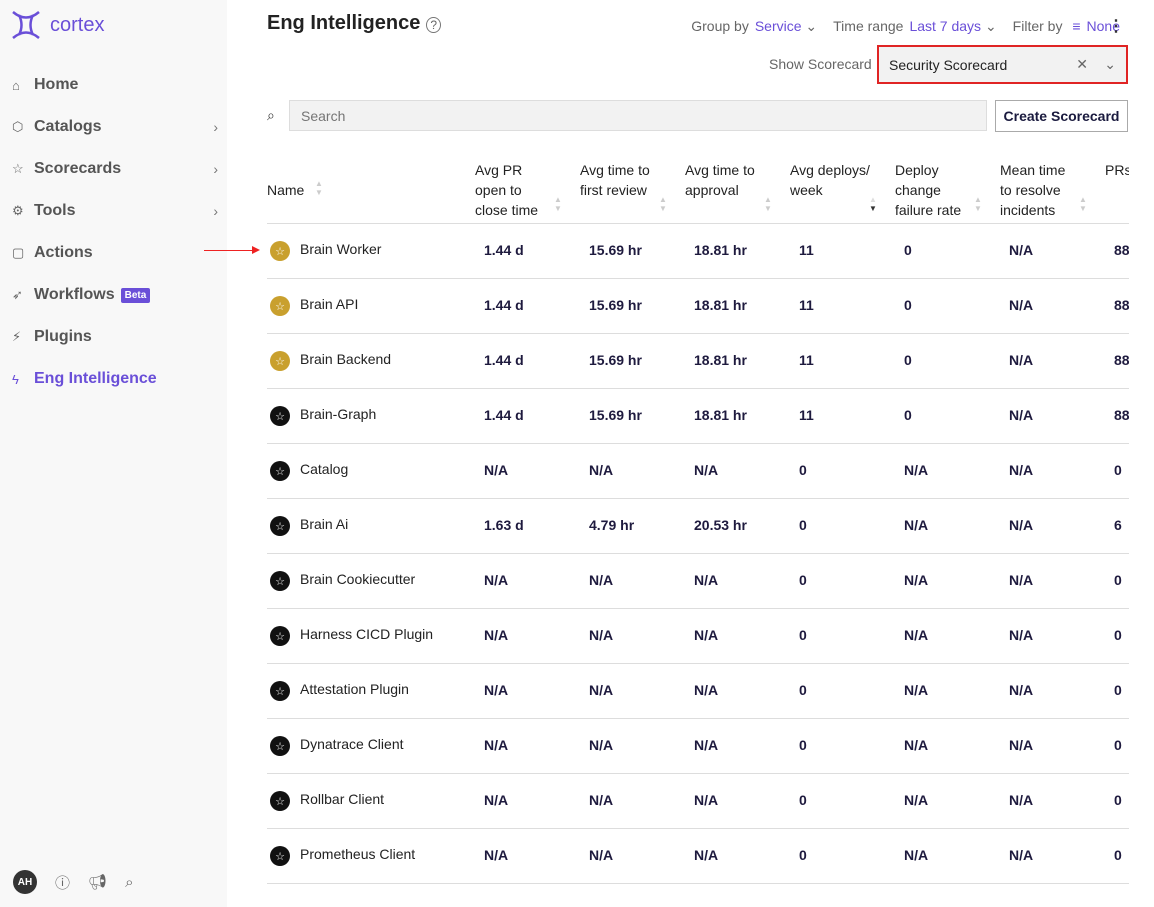  What do you see at coordinates (117, 127) in the screenshot?
I see `sidebar-item-catalogs: ⬡ Catalogs ›` at bounding box center [117, 127].